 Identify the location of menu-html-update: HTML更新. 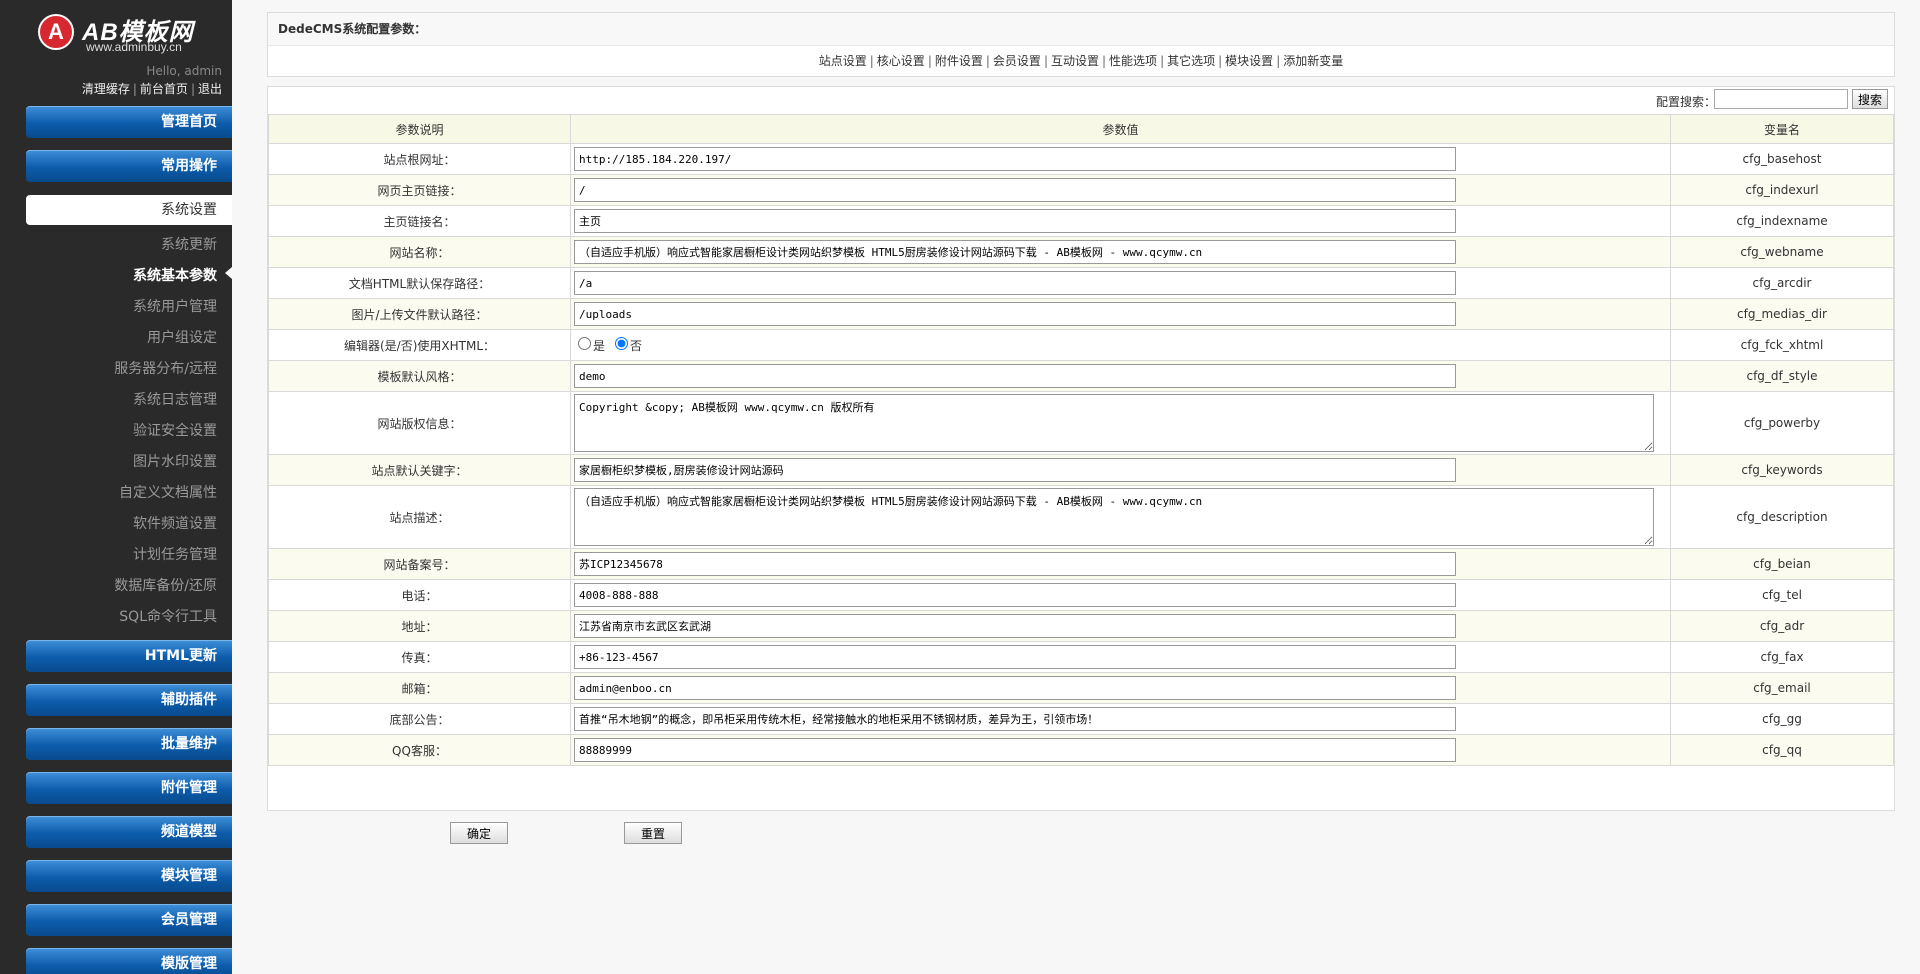
(129, 656).